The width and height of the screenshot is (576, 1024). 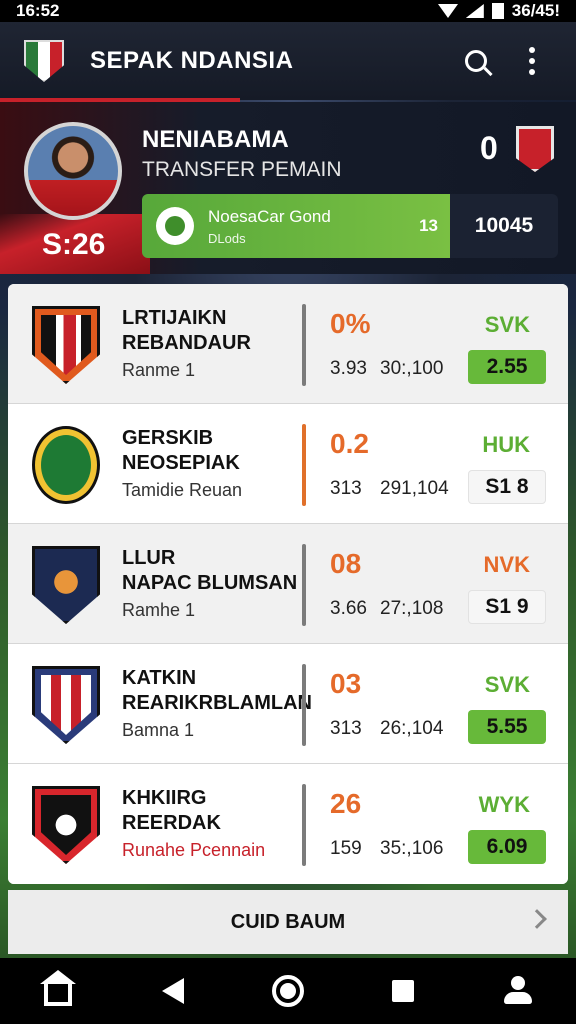 What do you see at coordinates (346, 803) in the screenshot?
I see `team-pct: 26` at bounding box center [346, 803].